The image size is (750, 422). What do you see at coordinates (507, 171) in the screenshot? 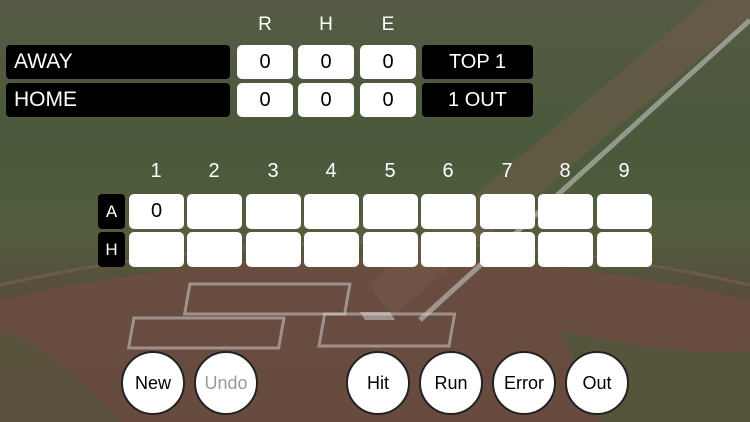
I see `inning-number: 7` at bounding box center [507, 171].